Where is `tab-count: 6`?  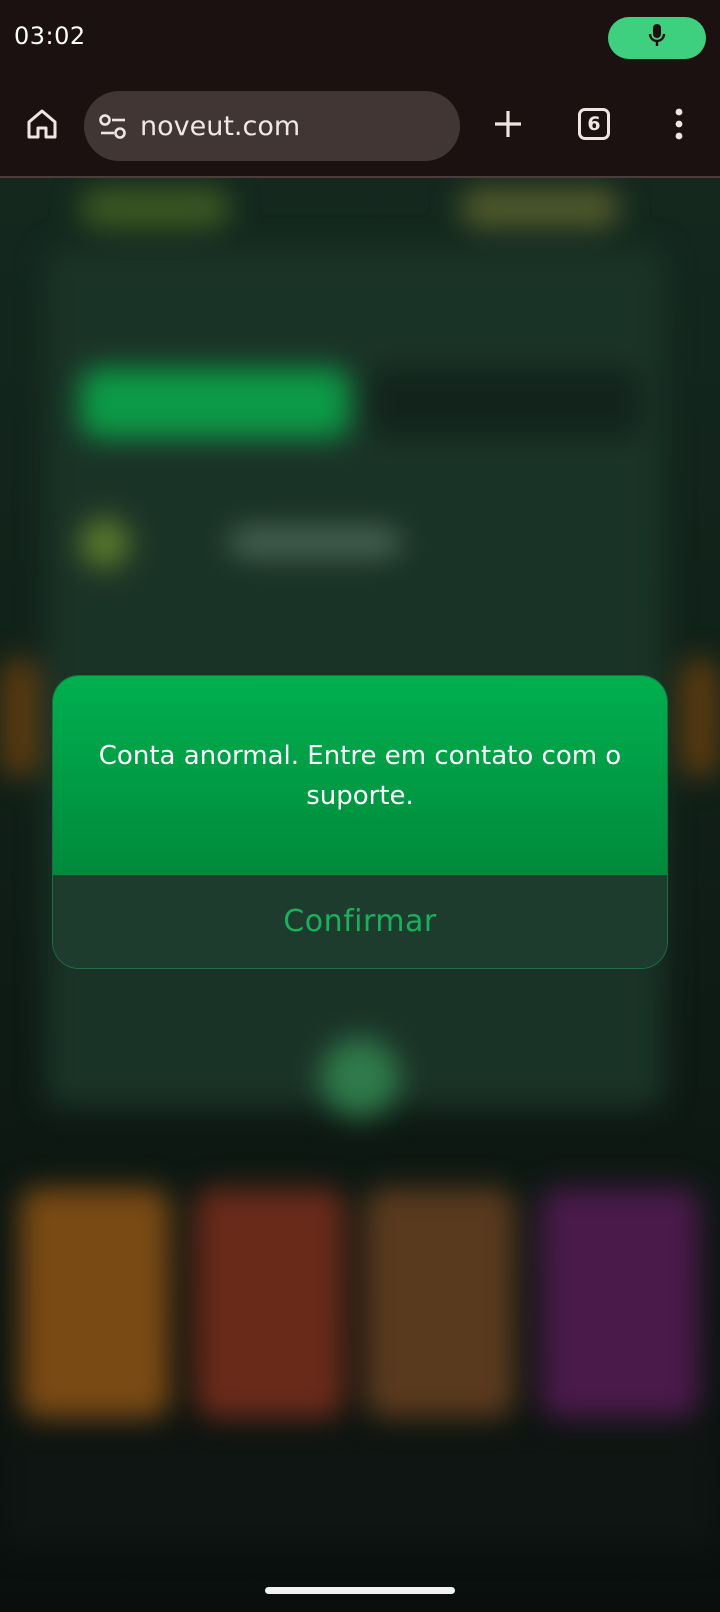 tab-count: 6 is located at coordinates (594, 124).